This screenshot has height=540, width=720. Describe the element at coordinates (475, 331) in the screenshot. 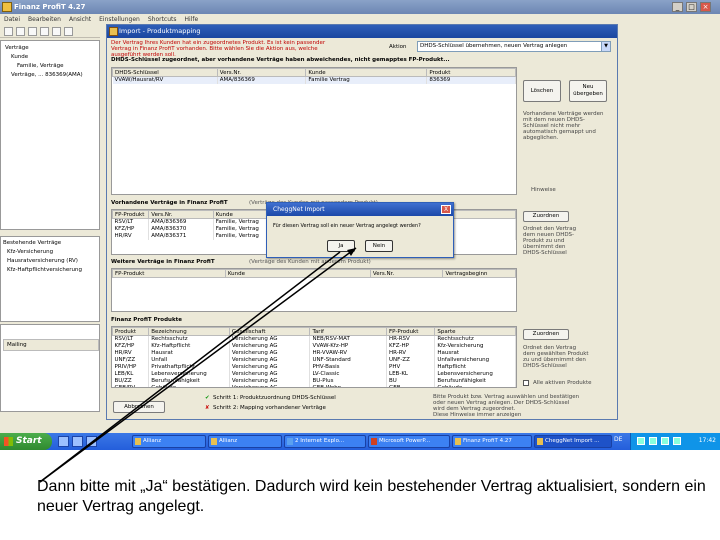

I see `col-header: Sparte` at that location.